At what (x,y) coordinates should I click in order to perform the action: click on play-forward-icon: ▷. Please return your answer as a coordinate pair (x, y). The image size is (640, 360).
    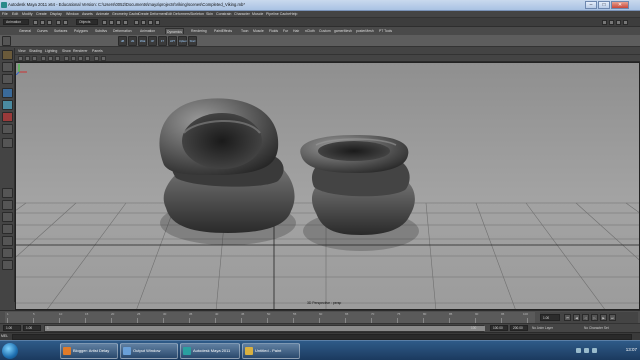
    Looking at the image, I should click on (594, 317).